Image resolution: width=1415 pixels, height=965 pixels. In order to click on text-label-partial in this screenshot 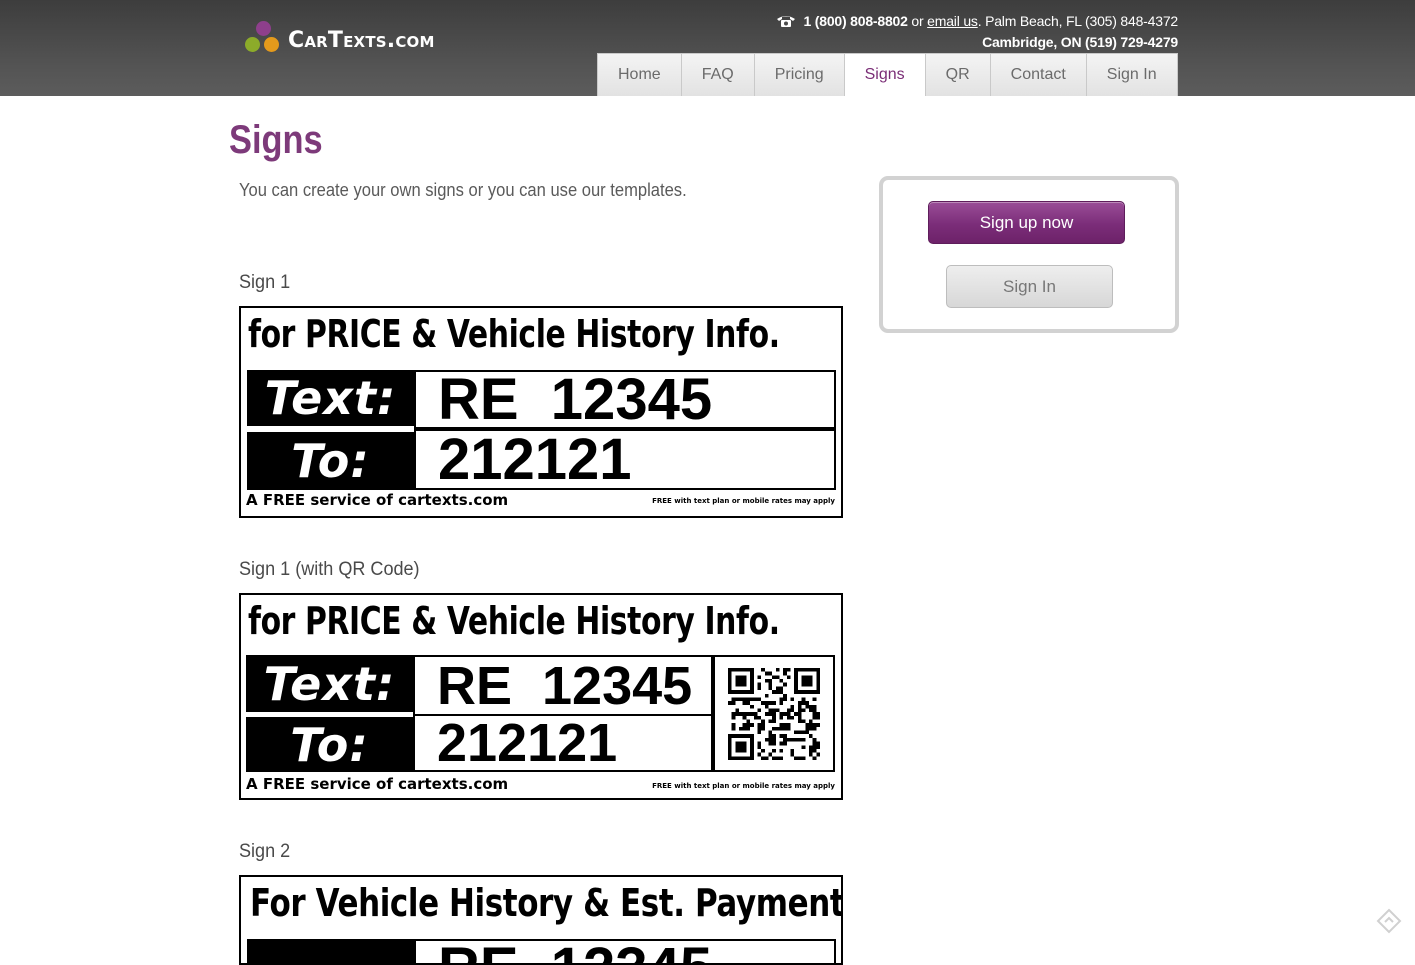, I will do `click(330, 951)`.